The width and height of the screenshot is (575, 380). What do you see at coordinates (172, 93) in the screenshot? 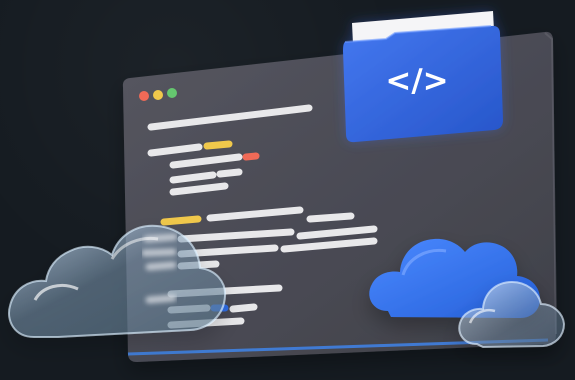
I see `maximize-dot-icon` at bounding box center [172, 93].